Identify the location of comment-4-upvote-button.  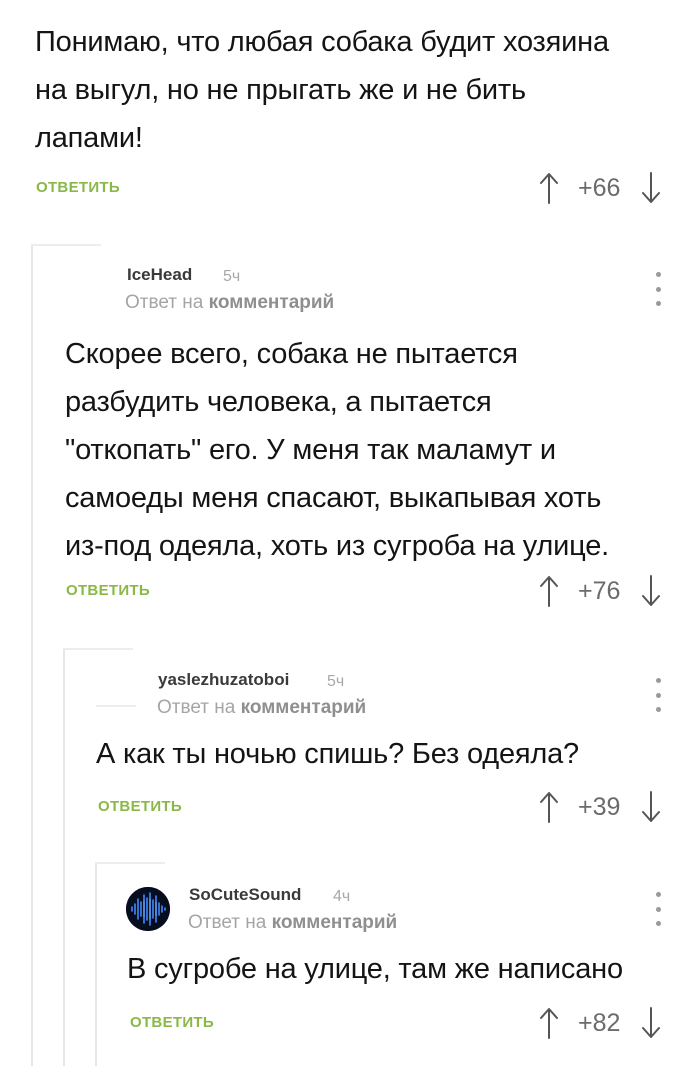
(549, 1023).